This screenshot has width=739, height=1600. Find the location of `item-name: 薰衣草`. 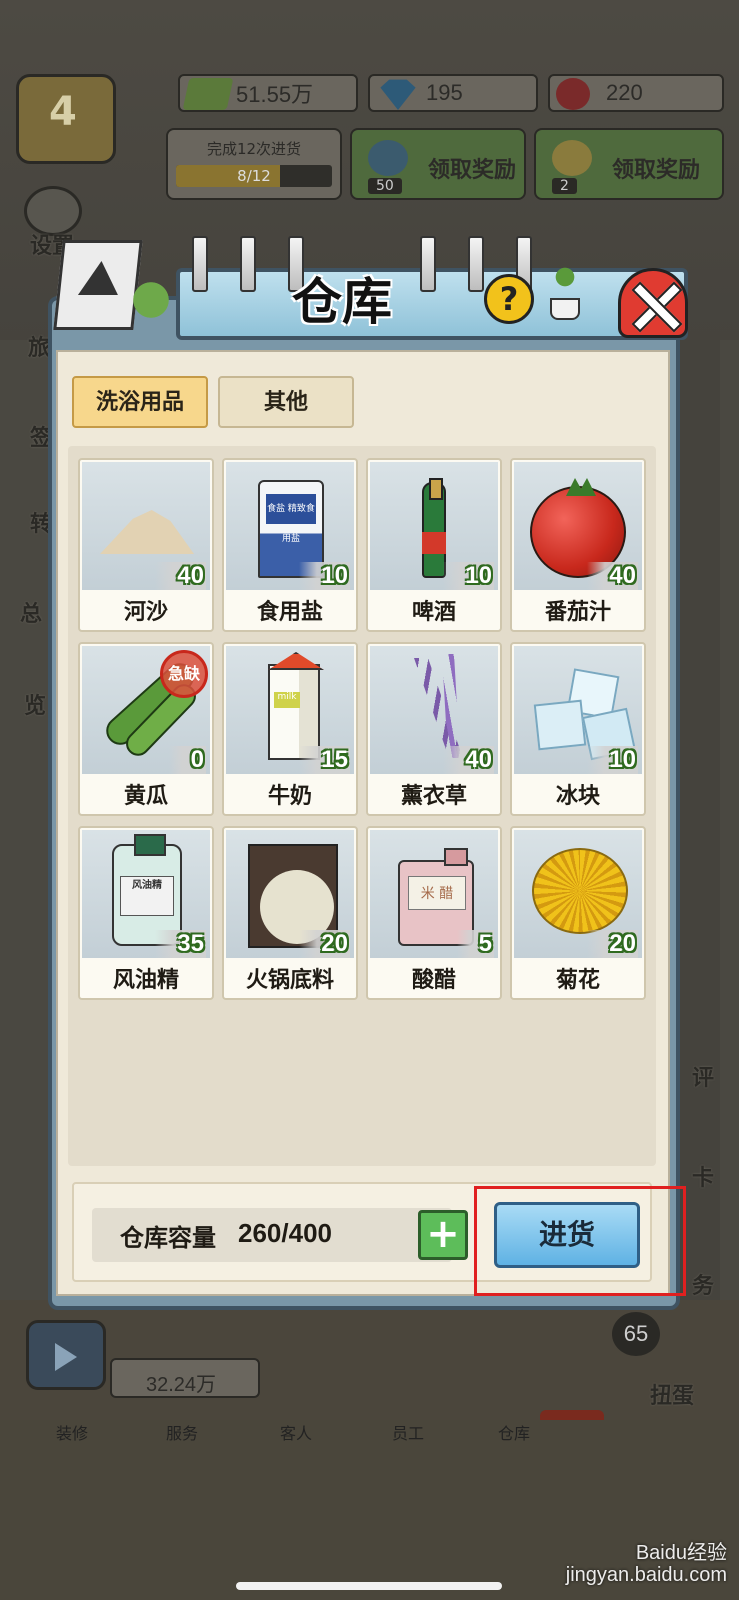

item-name: 薰衣草 is located at coordinates (433, 796).